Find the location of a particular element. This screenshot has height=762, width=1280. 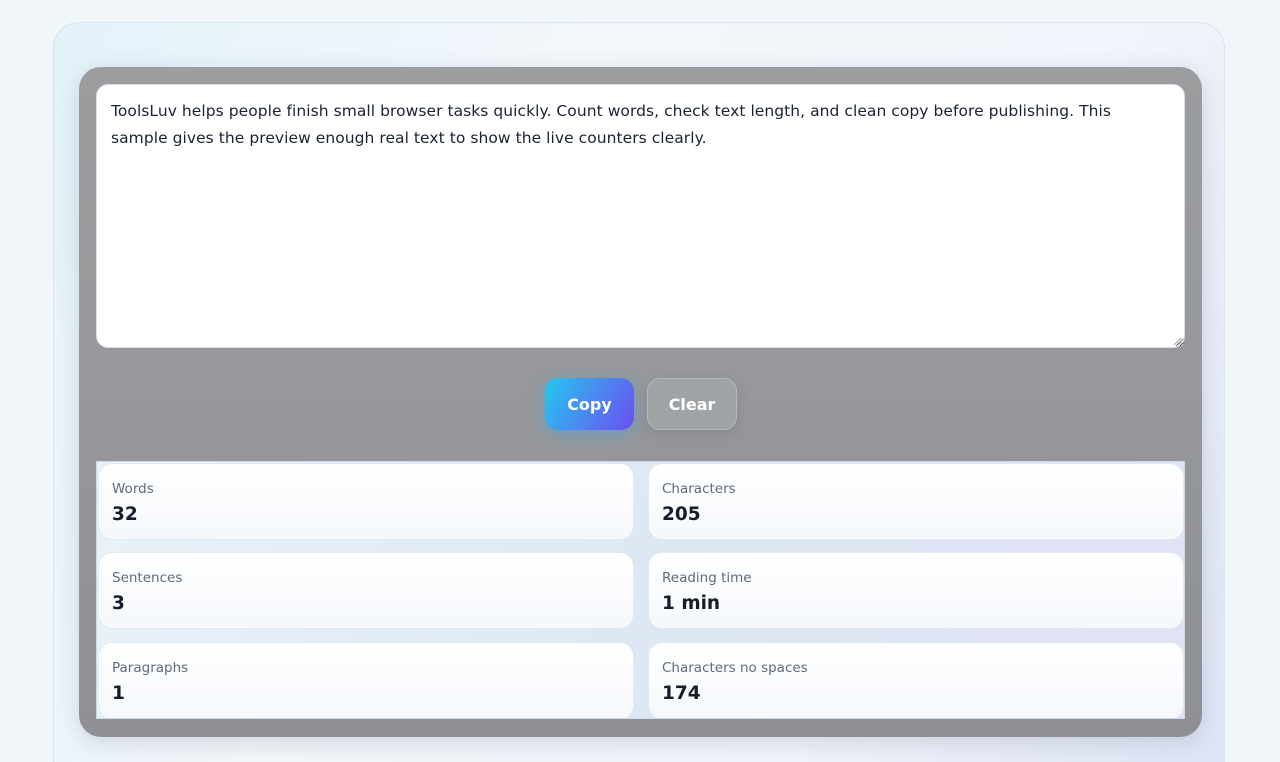

stat-label: Reading time is located at coordinates (707, 578).